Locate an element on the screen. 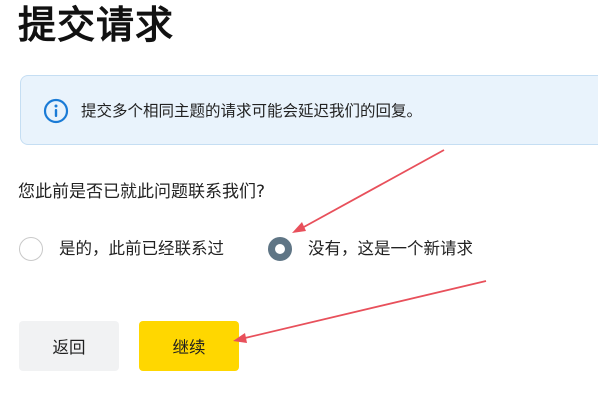 The height and width of the screenshot is (419, 598). info-banner-text: 提交多个相同主题的请求可能会延迟我们的回复。 is located at coordinates (252, 111).